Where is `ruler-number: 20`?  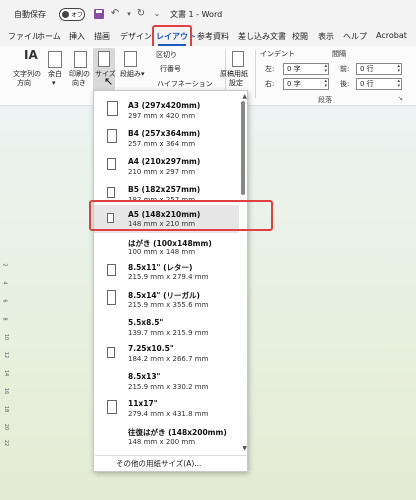
ruler-number: 20 is located at coordinates (6, 427).